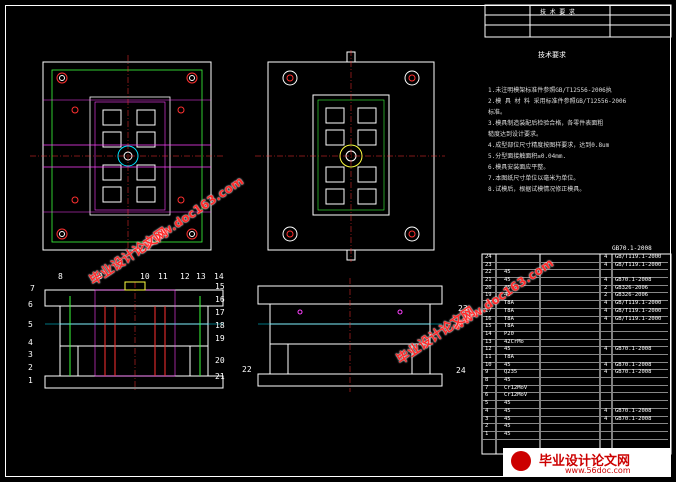 This screenshot has height=482, width=676. I want to click on bom-cell-no: 9, so click(487, 372).